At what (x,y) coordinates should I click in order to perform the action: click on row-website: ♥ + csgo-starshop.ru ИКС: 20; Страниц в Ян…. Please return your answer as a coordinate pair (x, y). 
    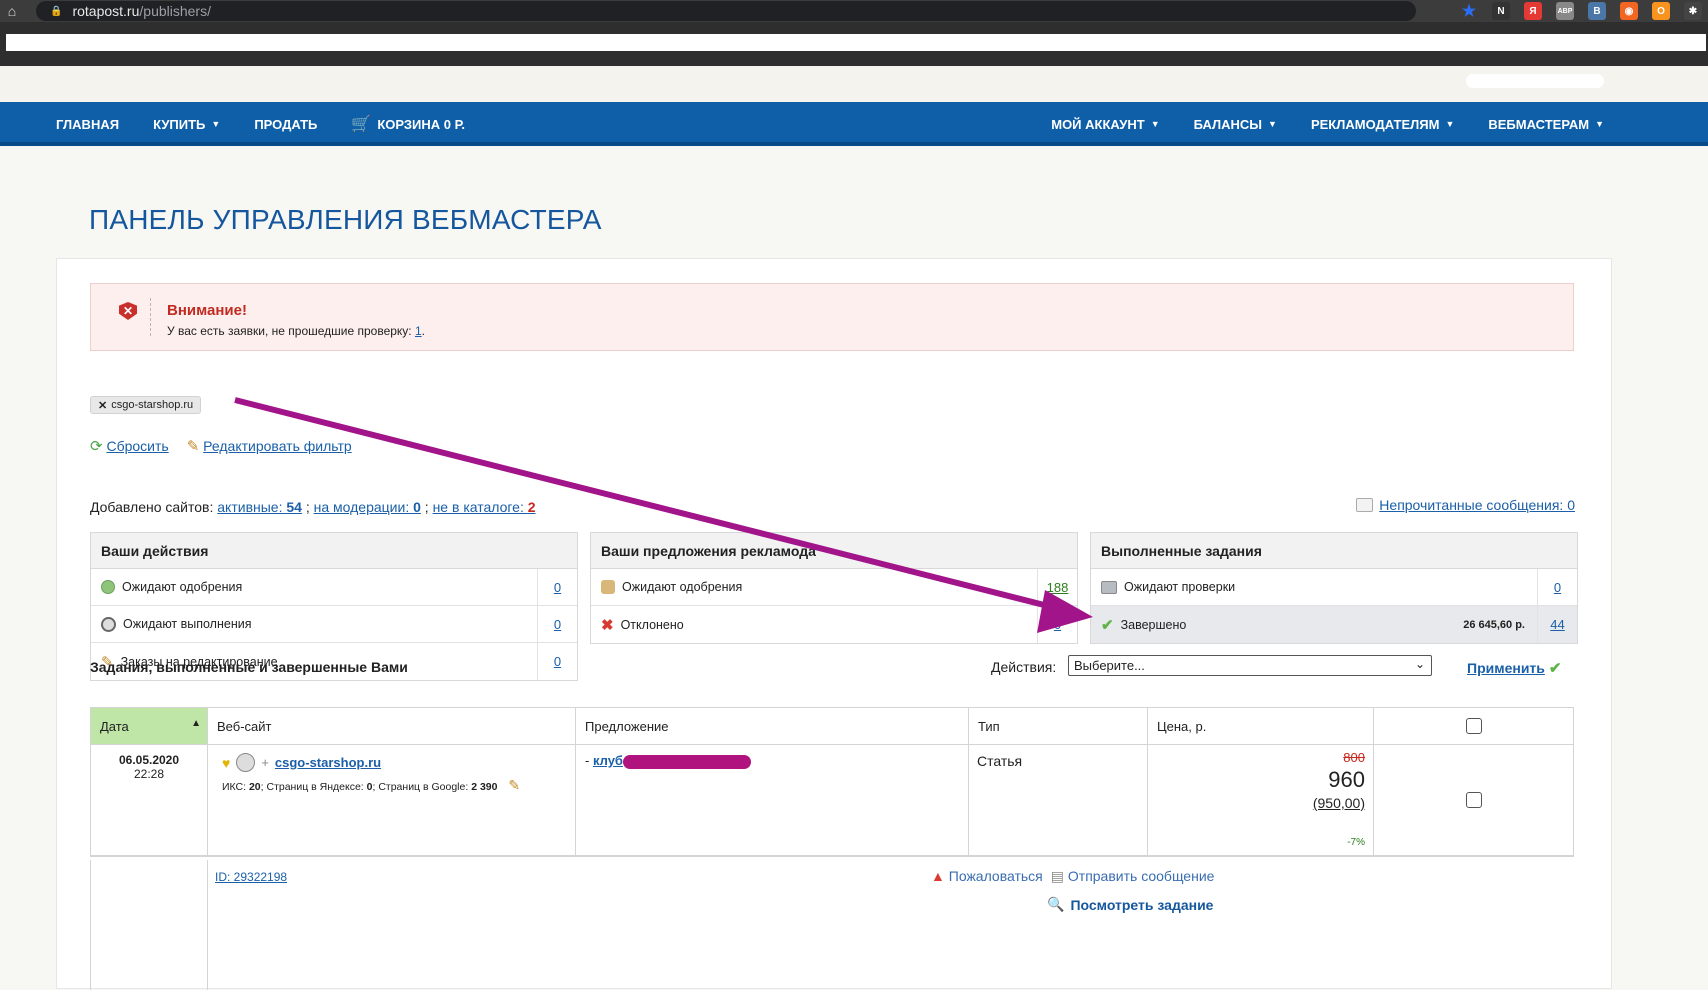
    Looking at the image, I should click on (392, 800).